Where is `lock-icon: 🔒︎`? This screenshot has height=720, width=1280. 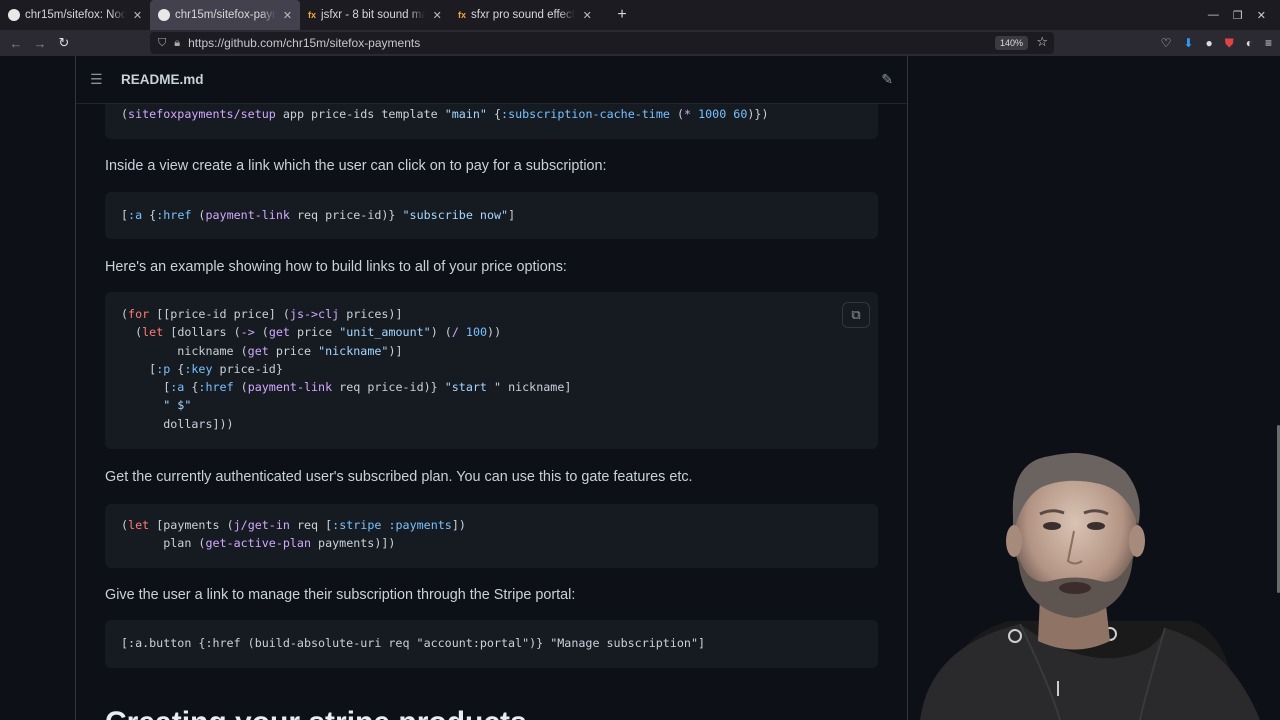 lock-icon: 🔒︎ is located at coordinates (177, 43).